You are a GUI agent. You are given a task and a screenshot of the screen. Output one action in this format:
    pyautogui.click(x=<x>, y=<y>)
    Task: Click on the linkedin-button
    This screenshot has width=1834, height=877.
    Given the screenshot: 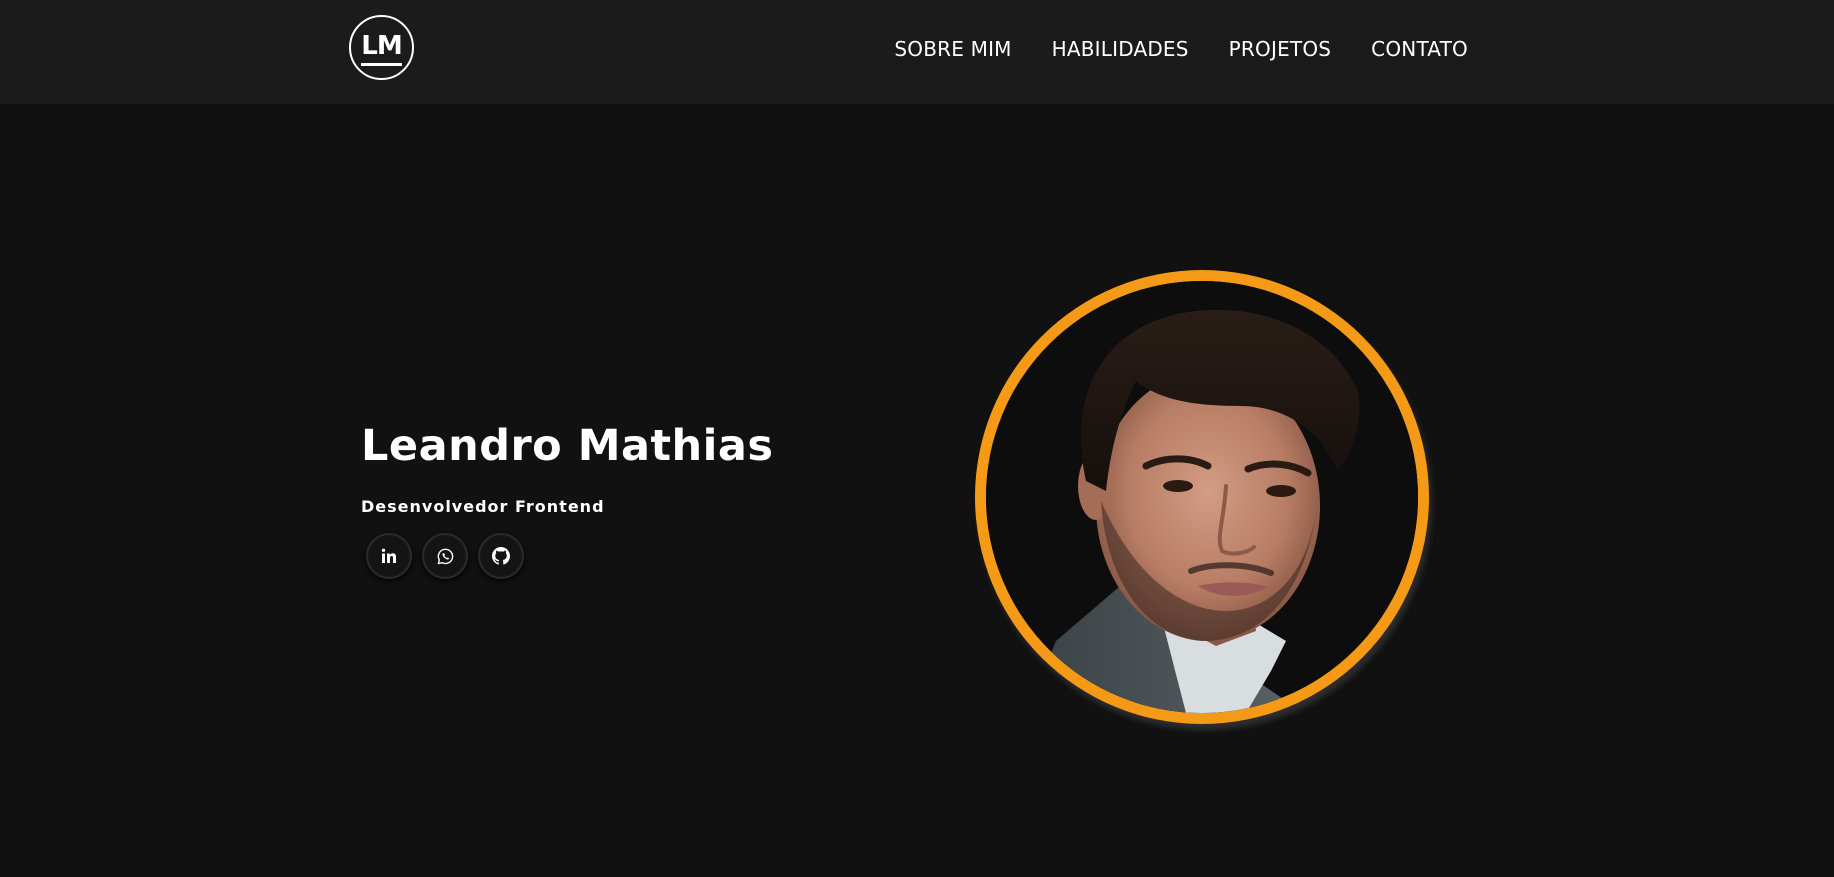 What is the action you would take?
    pyautogui.click(x=389, y=556)
    